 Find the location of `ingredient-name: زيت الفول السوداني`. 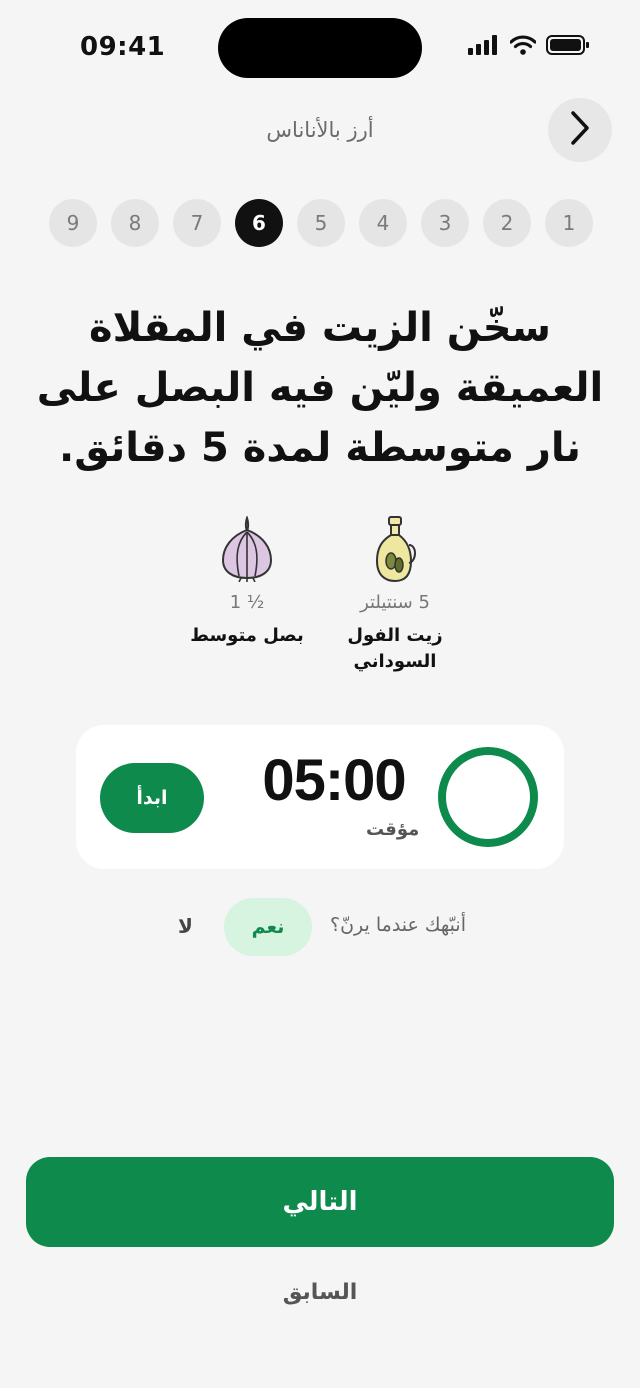

ingredient-name: زيت الفول السوداني is located at coordinates (395, 648).